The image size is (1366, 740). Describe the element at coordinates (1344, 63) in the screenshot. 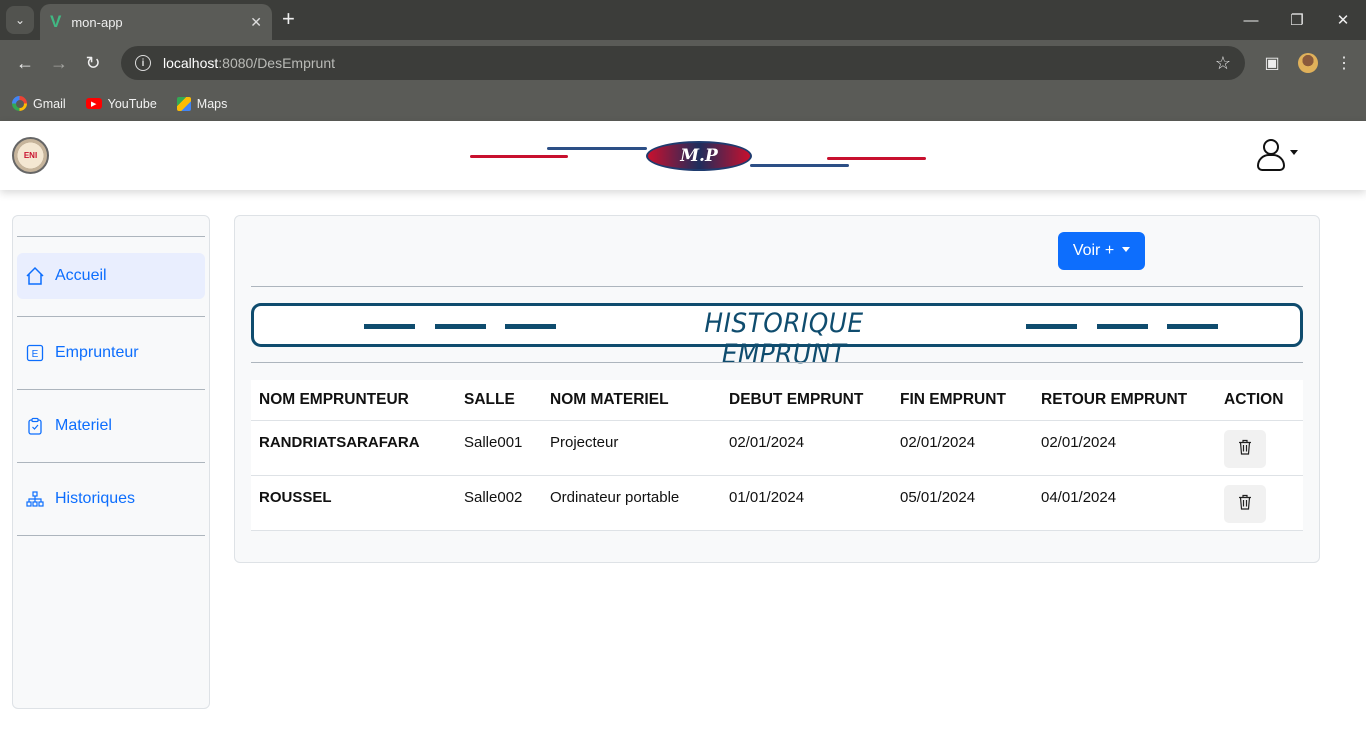

I see `menu-icon: ⋮` at that location.